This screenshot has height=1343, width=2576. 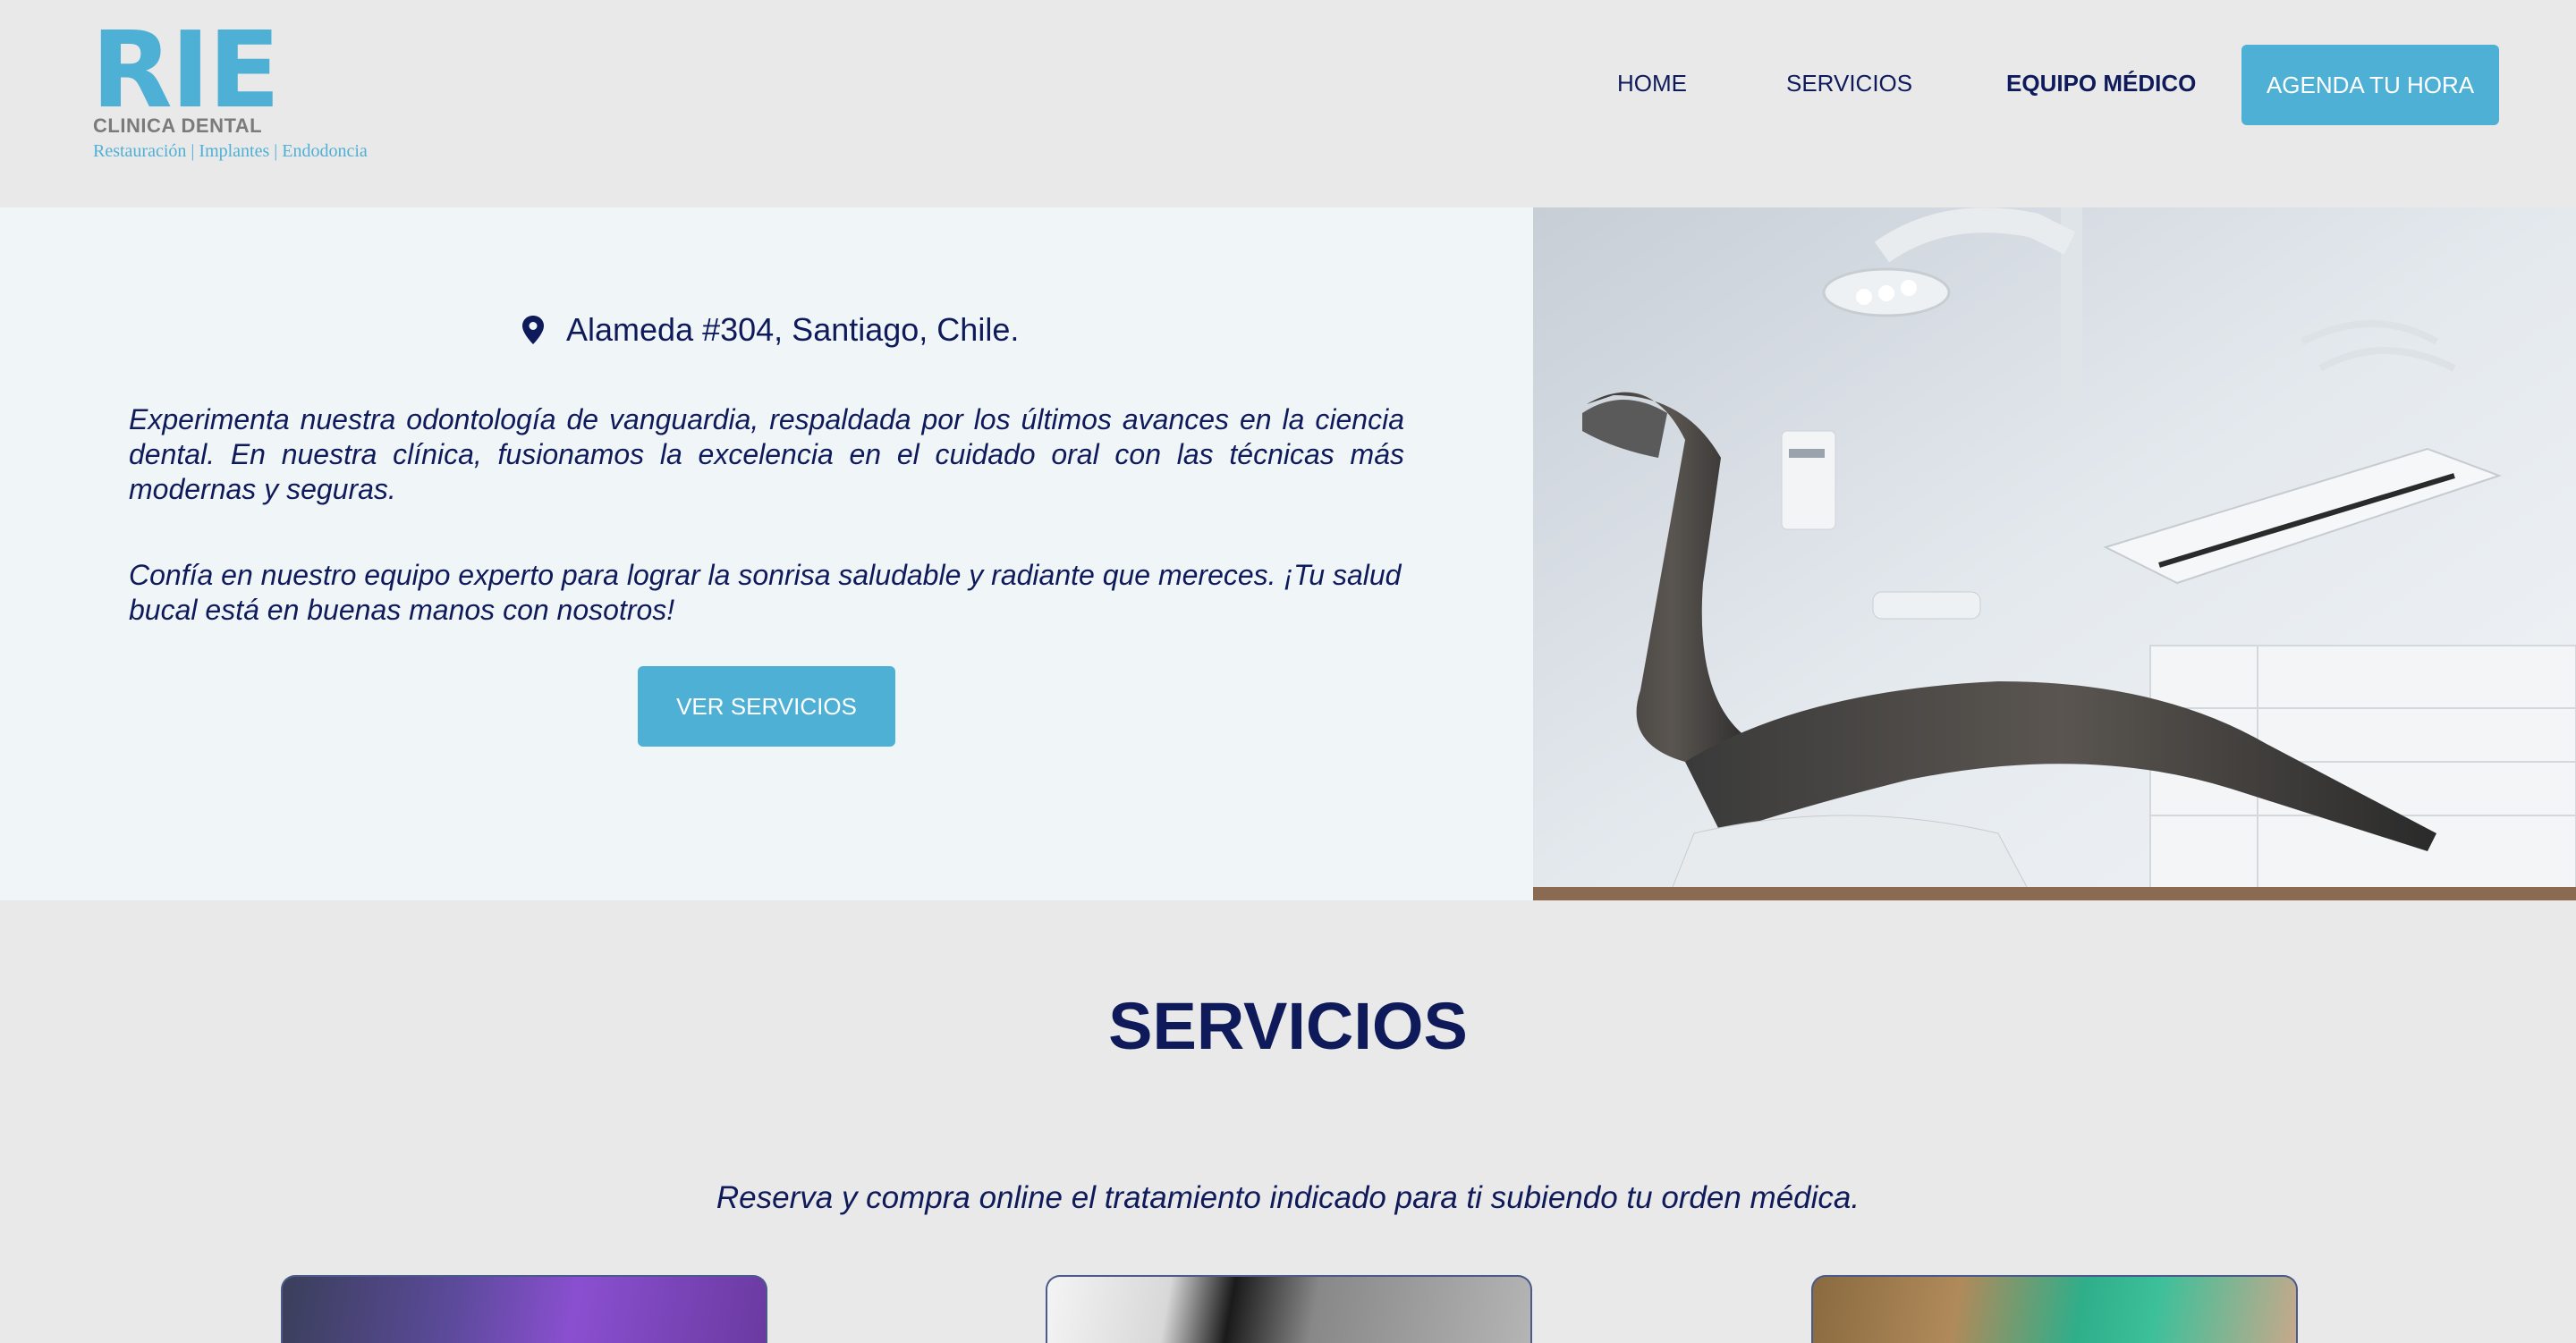 What do you see at coordinates (2370, 85) in the screenshot?
I see `book-appointment-button: AGENDA TU HORA` at bounding box center [2370, 85].